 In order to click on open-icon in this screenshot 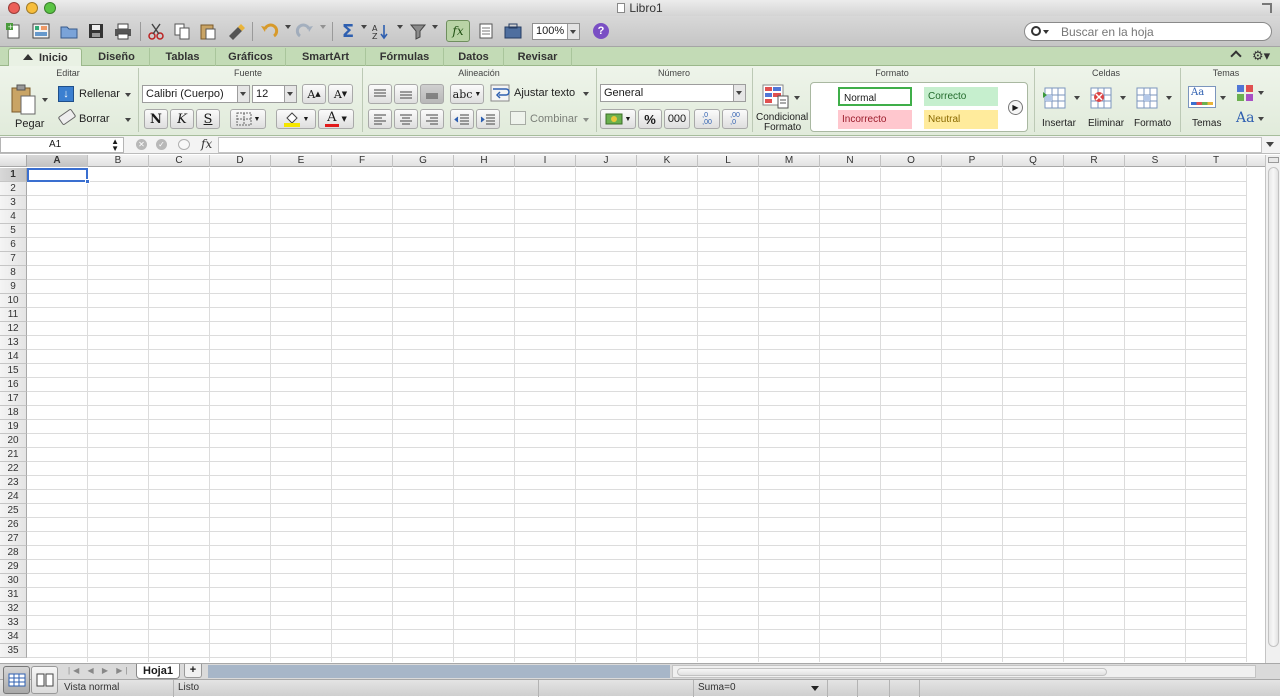, I will do `click(69, 31)`.